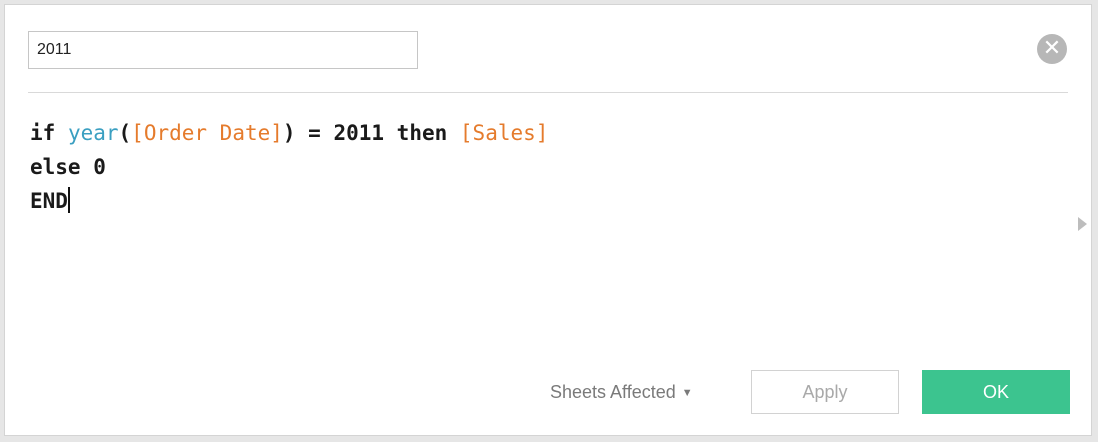  What do you see at coordinates (504, 133) in the screenshot?
I see `field-sales: [Sales]` at bounding box center [504, 133].